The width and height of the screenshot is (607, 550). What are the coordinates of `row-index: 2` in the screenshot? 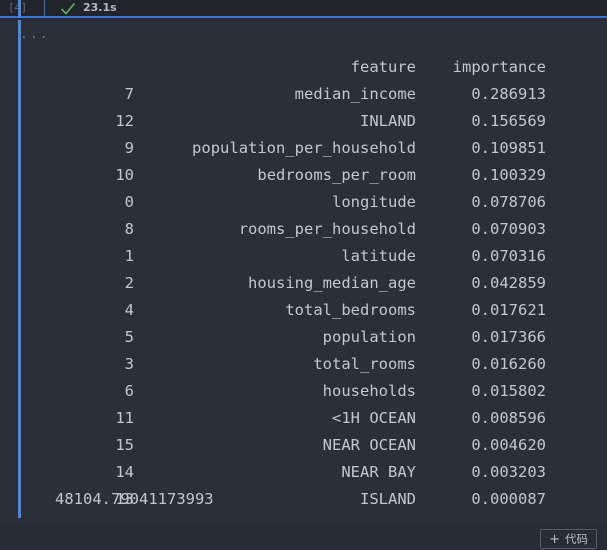 It's located at (129, 283).